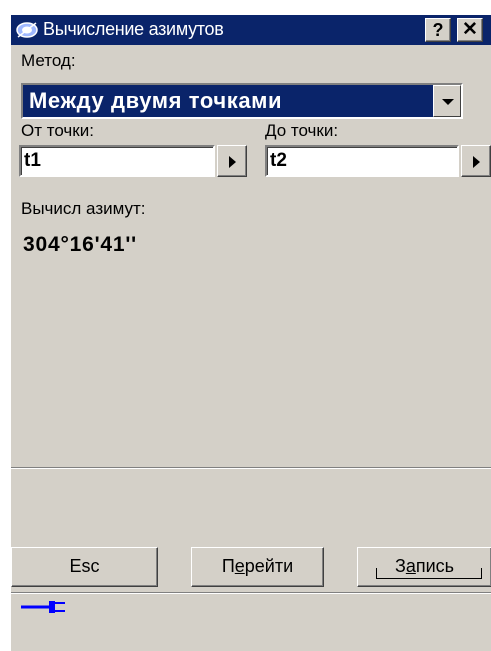  What do you see at coordinates (470, 30) in the screenshot?
I see `close-button: ✕` at bounding box center [470, 30].